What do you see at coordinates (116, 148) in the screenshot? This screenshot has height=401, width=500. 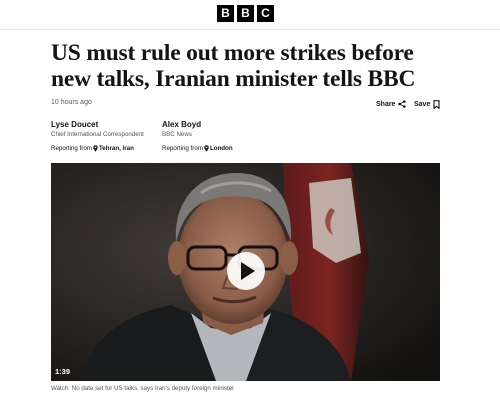 I see `reporting-location: Tehran, Iran` at bounding box center [116, 148].